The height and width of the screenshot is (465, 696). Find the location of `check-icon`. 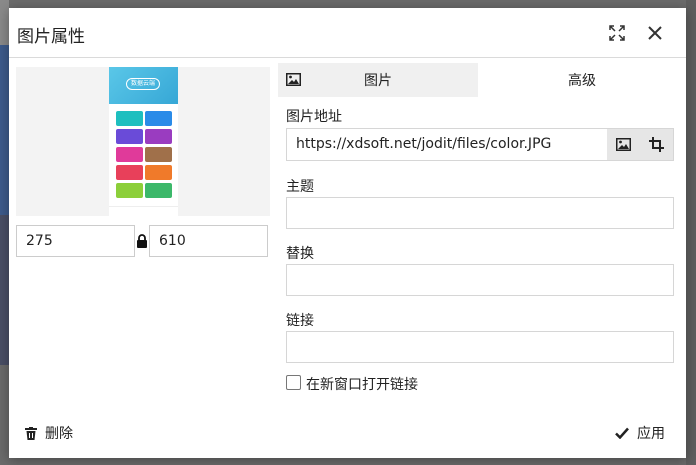

check-icon is located at coordinates (622, 433).